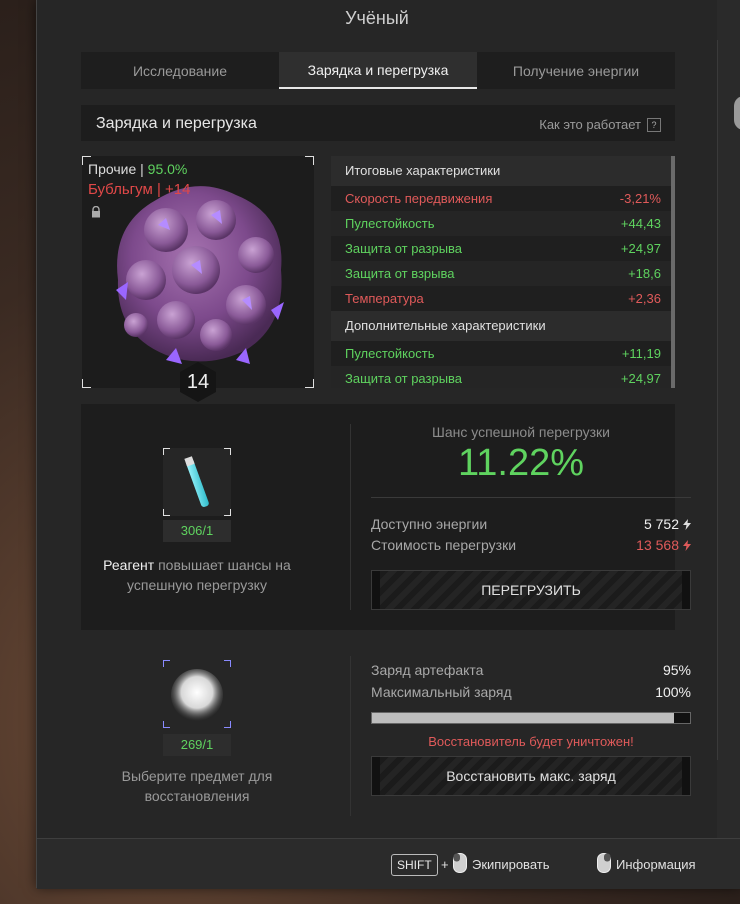 This screenshot has height=904, width=740. What do you see at coordinates (167, 169) in the screenshot?
I see `durability-value: 95.0%` at bounding box center [167, 169].